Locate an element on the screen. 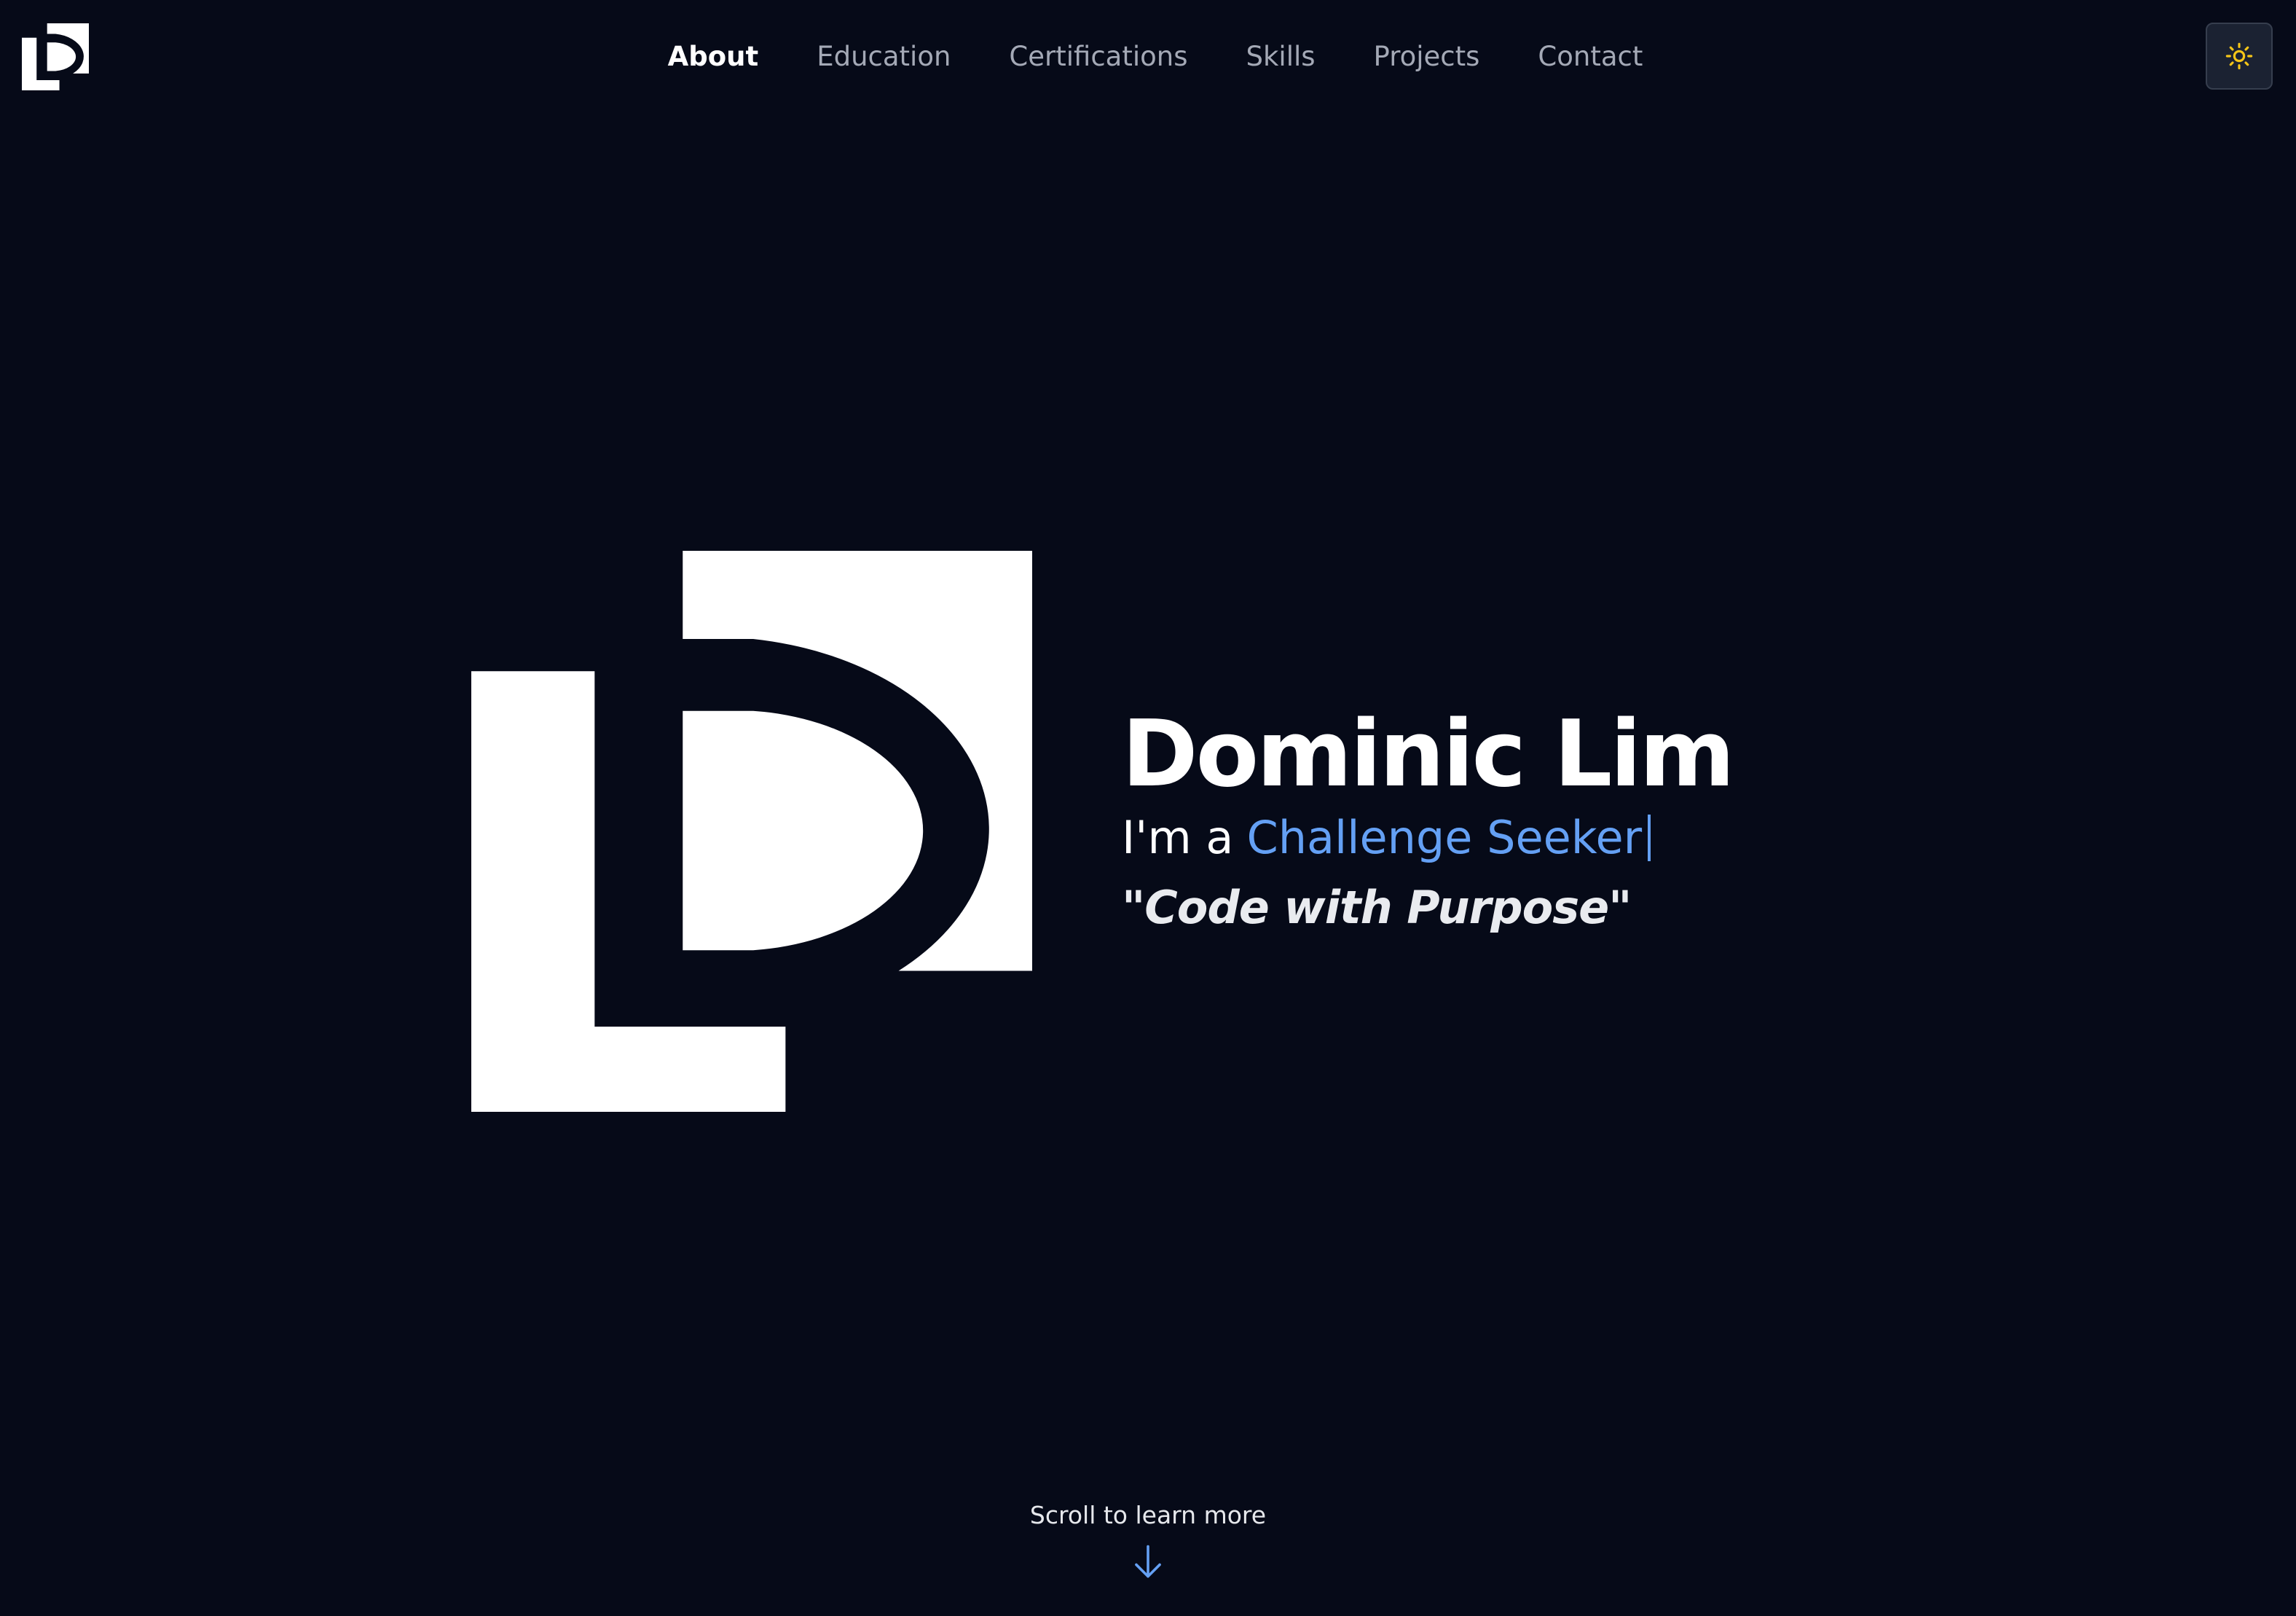  nav-link-skills: Skills is located at coordinates (1281, 56).